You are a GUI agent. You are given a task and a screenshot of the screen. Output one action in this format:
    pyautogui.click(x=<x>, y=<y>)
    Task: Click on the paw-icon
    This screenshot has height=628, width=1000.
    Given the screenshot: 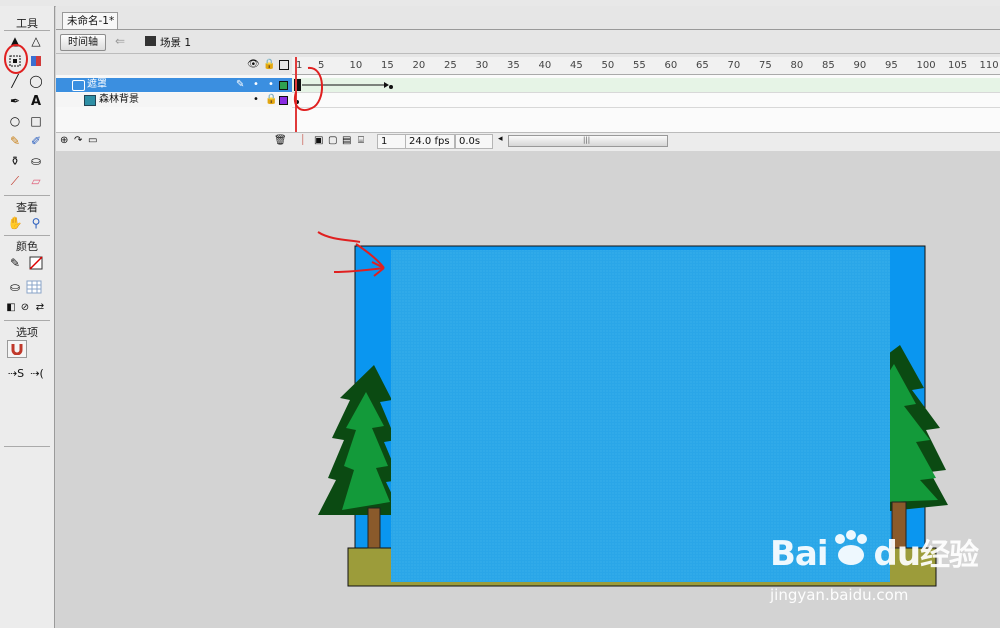 What is the action you would take?
    pyautogui.click(x=851, y=549)
    